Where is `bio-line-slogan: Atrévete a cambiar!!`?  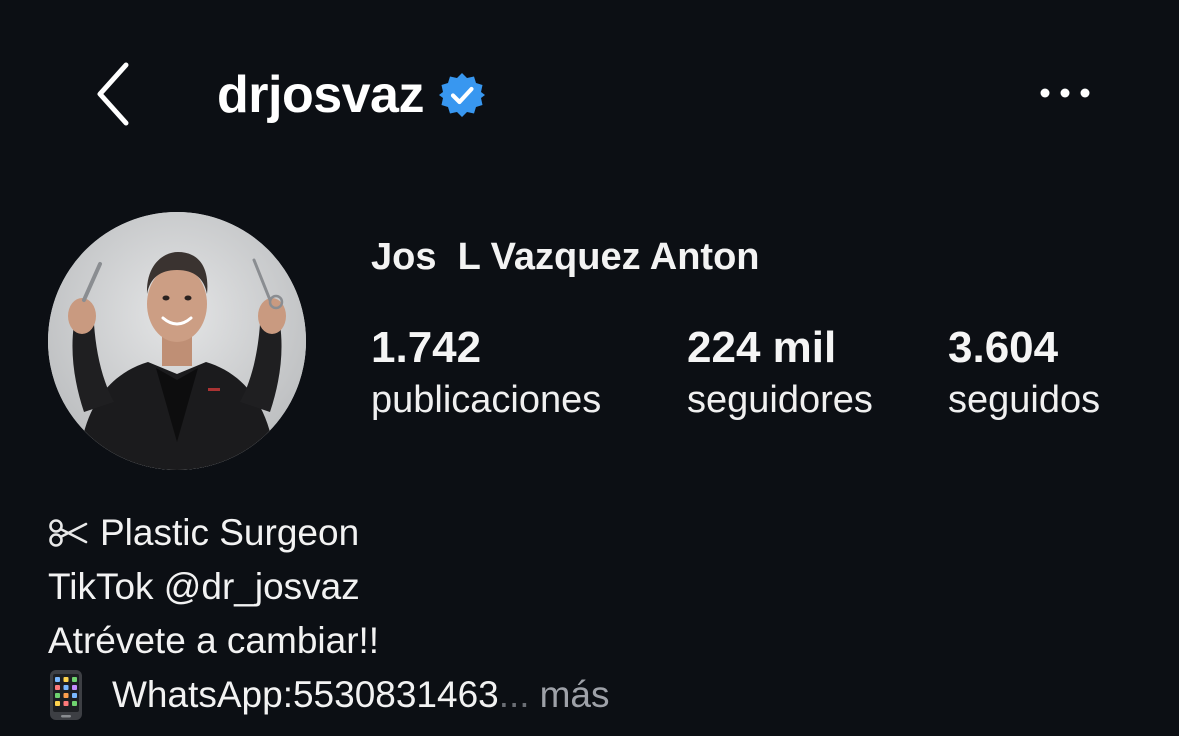
bio-line-slogan: Atrévete a cambiar!! is located at coordinates (598, 641).